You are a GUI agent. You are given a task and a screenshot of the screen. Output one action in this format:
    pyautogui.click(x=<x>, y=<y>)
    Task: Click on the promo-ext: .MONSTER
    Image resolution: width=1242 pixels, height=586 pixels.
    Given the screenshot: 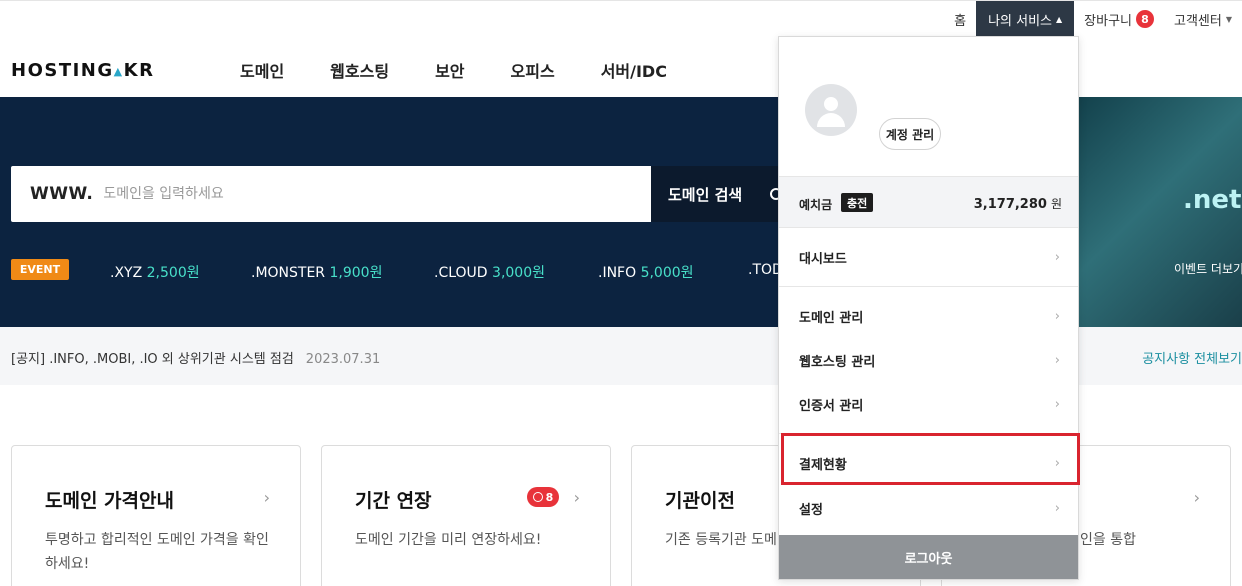 What is the action you would take?
    pyautogui.click(x=288, y=273)
    